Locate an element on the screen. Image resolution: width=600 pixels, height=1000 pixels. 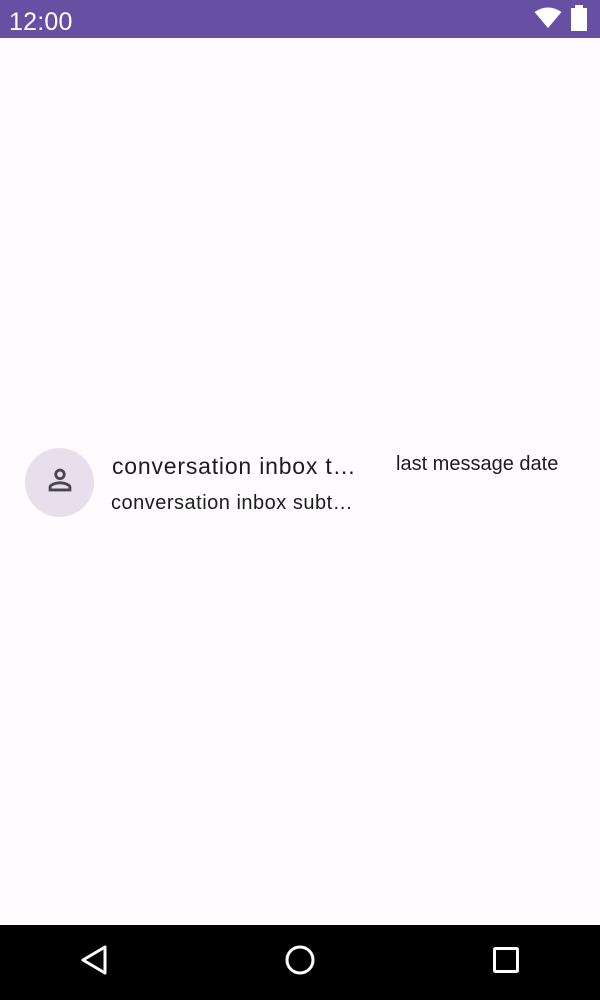
back-button is located at coordinates (94, 962).